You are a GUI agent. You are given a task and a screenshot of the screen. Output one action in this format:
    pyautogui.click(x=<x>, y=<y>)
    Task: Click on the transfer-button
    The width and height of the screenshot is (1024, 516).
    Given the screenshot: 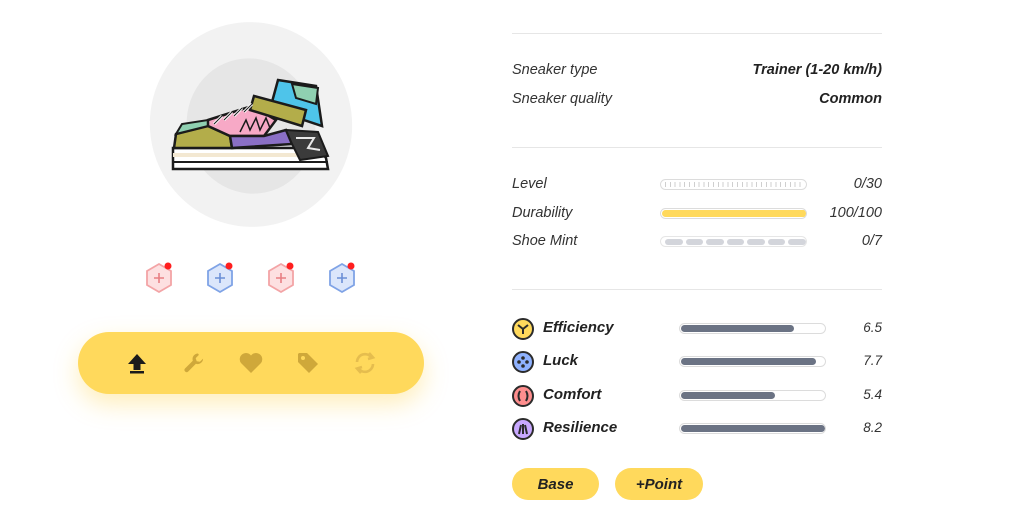 What is the action you would take?
    pyautogui.click(x=365, y=363)
    